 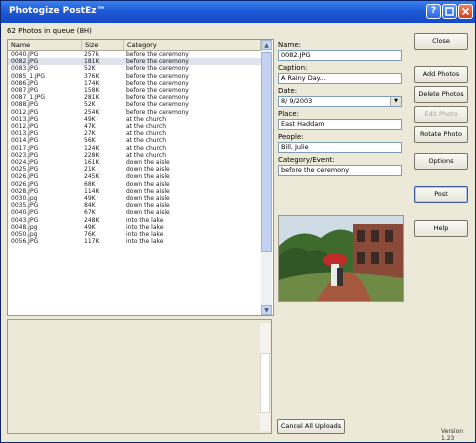 I want to click on table-row: 0035.JPG 84K down the aisle, so click(x=134, y=205).